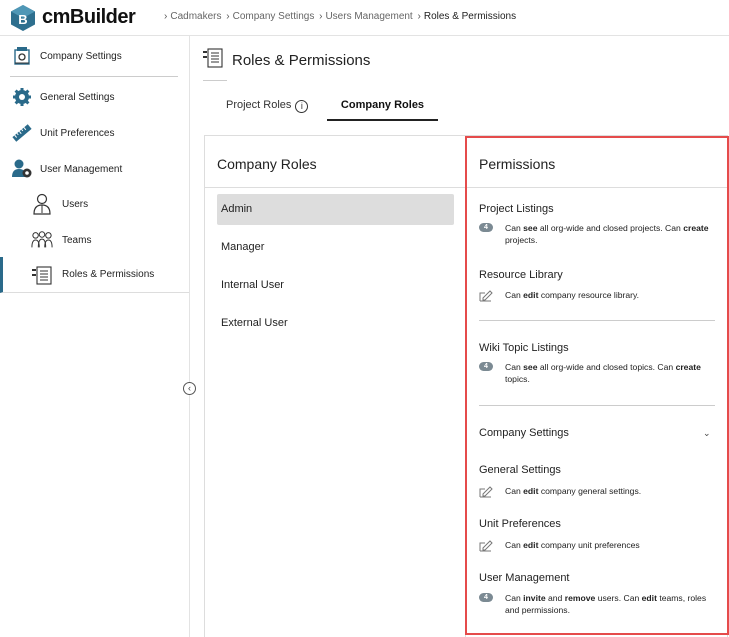 The height and width of the screenshot is (637, 729). I want to click on breadcrumb-item: Users Management, so click(368, 16).